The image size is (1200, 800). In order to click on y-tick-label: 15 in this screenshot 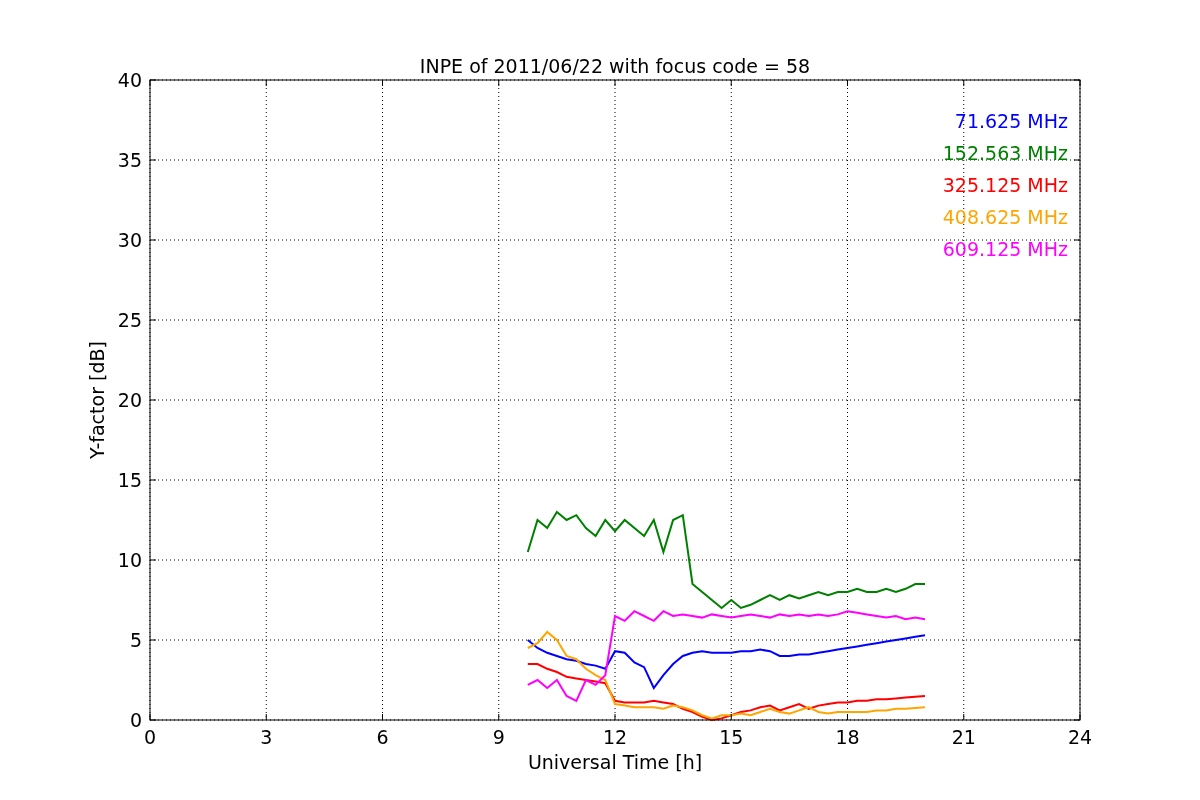, I will do `click(129, 480)`.